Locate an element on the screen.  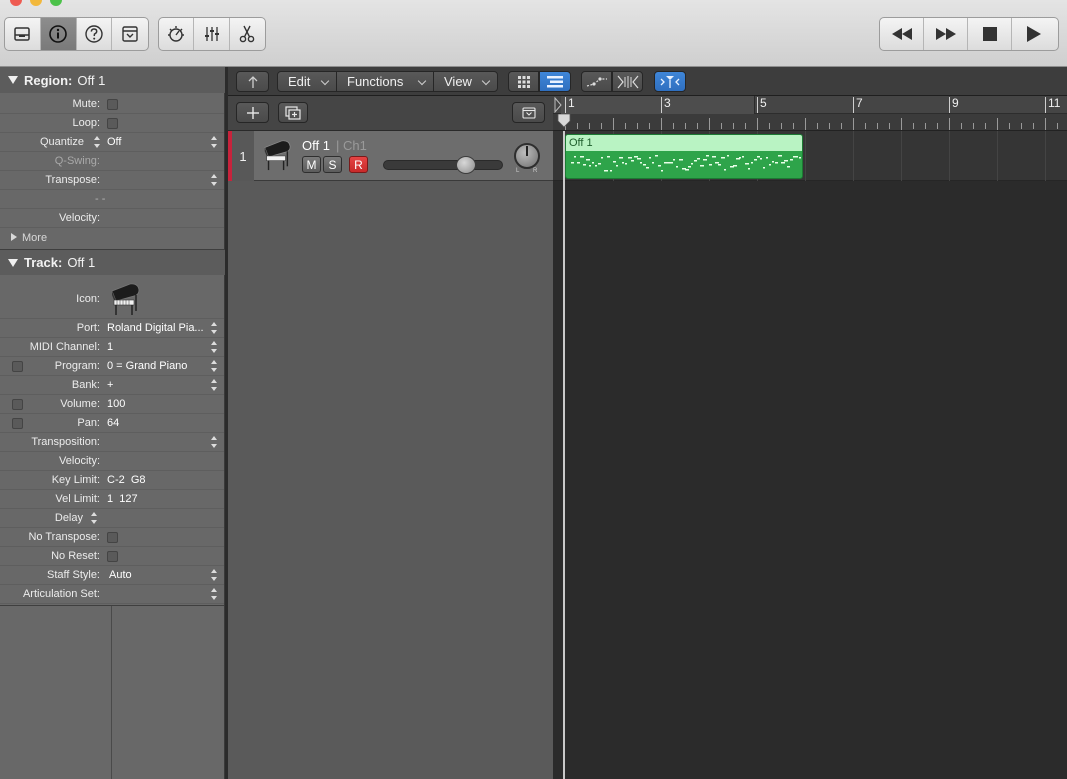
transposition-row: Transposition: is located at coordinates (112, 442).